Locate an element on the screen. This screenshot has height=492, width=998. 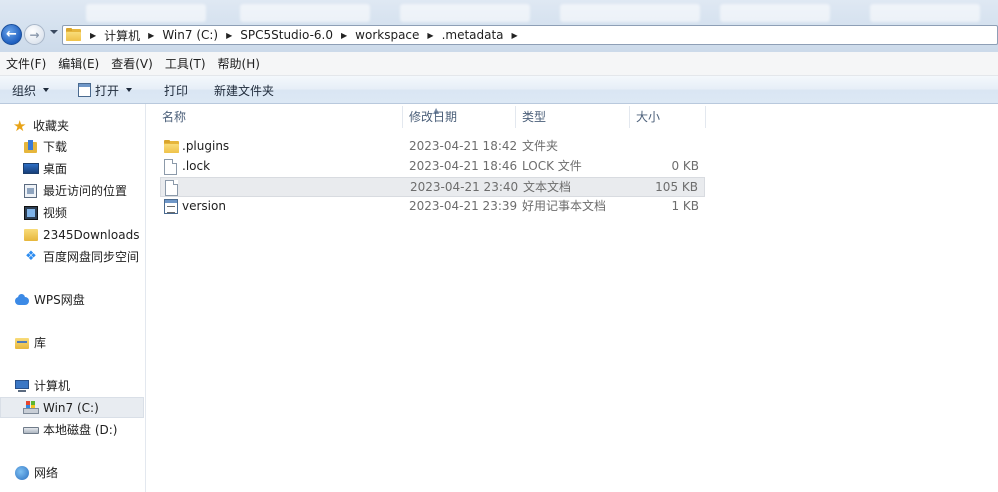
sidebar-item-label: 桌面 is located at coordinates (55, 169).